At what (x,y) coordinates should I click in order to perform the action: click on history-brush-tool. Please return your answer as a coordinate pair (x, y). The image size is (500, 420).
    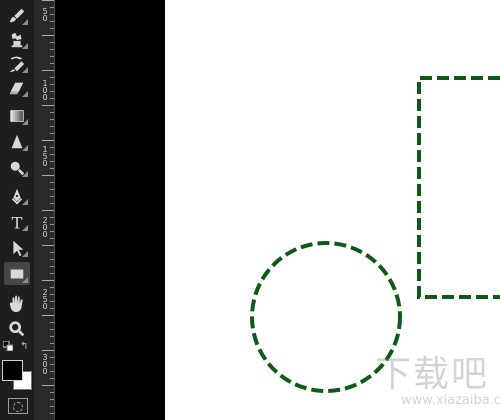
    Looking at the image, I should click on (17, 63).